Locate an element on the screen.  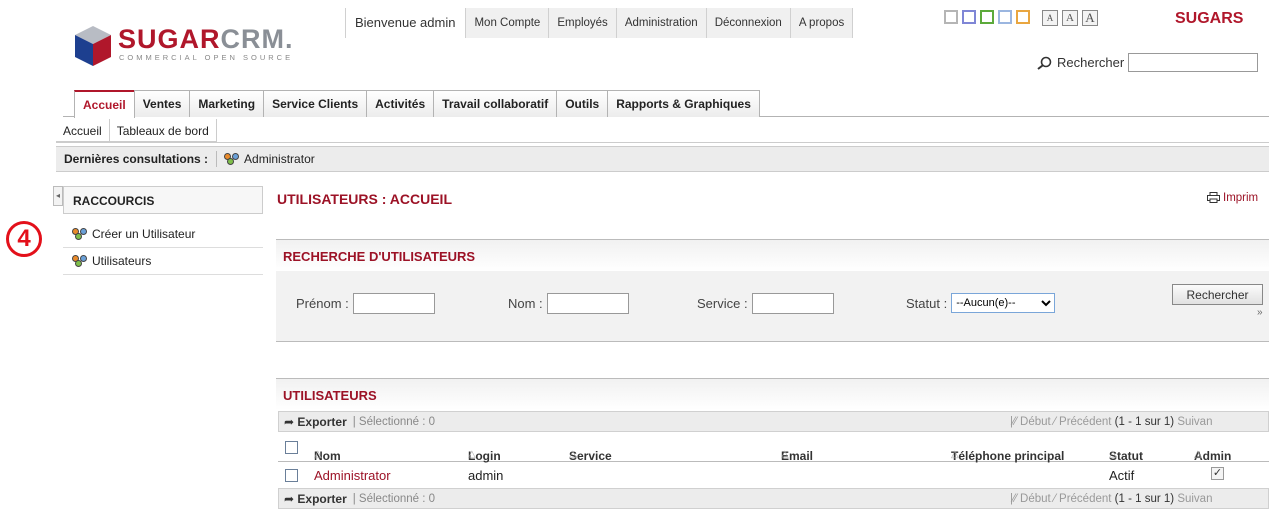
select-all-checkbox is located at coordinates (291, 447).